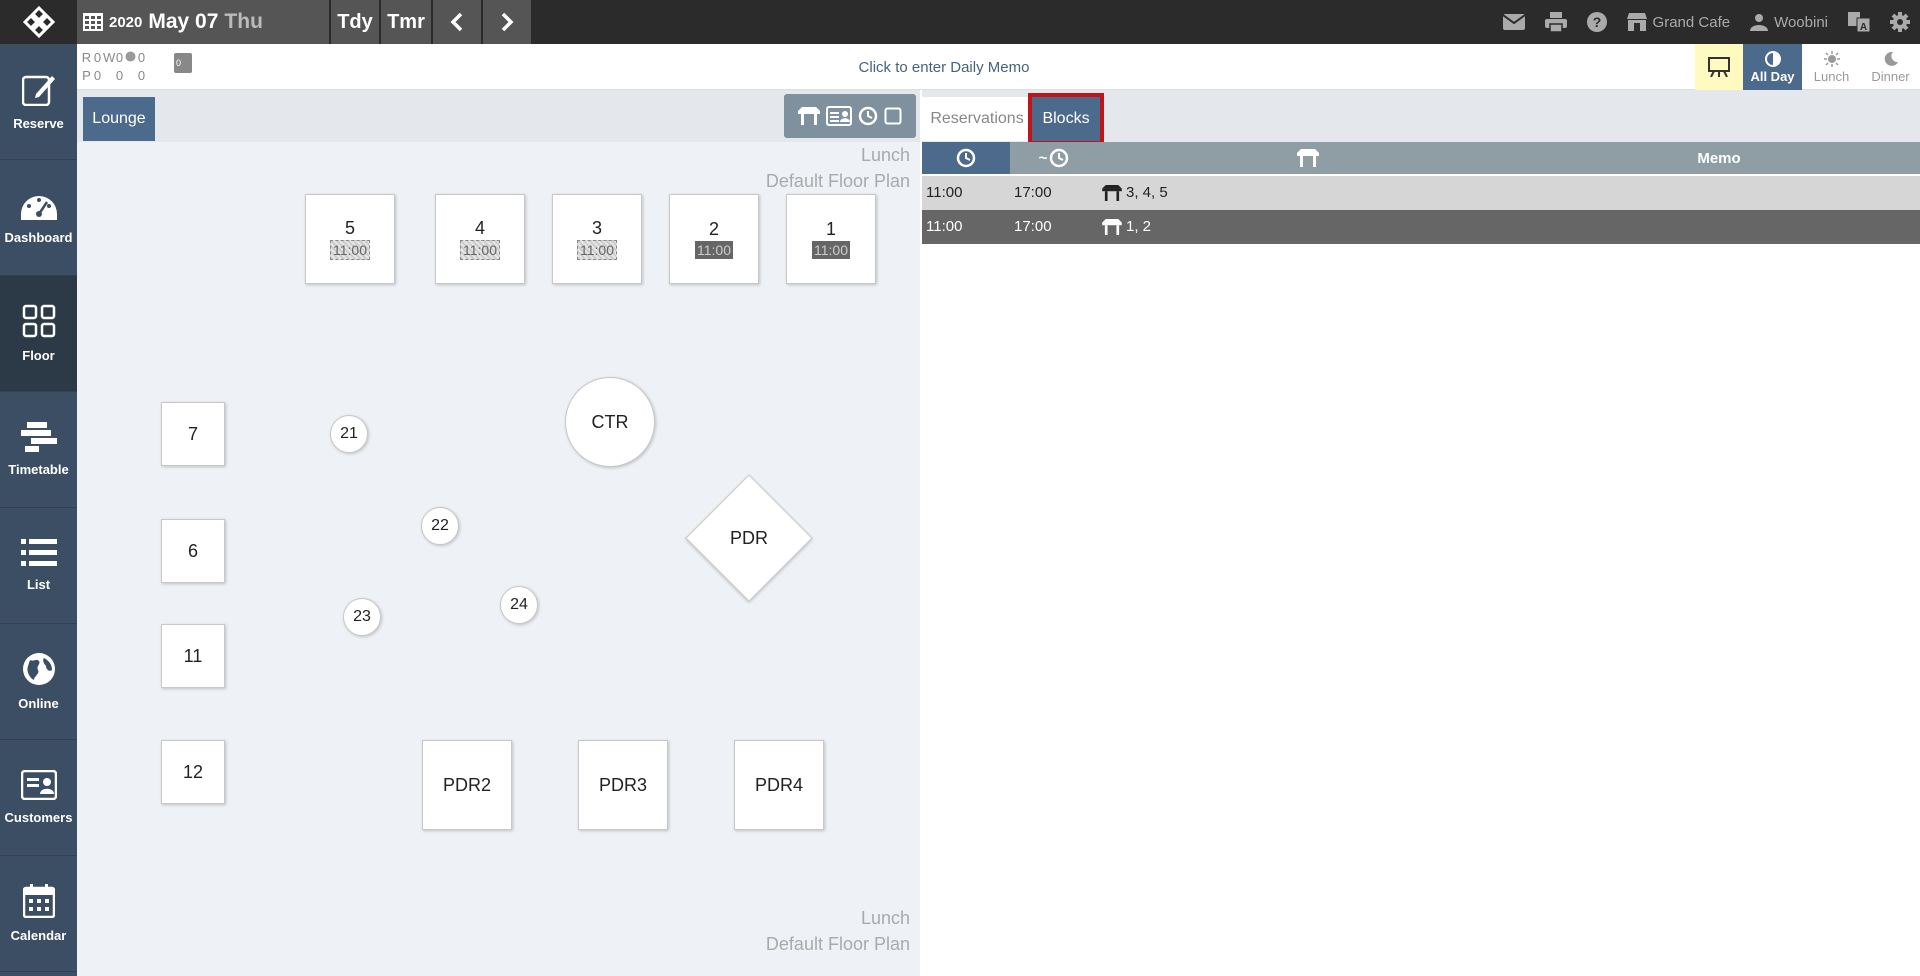  What do you see at coordinates (623, 785) in the screenshot?
I see `floor-table: PDR3` at bounding box center [623, 785].